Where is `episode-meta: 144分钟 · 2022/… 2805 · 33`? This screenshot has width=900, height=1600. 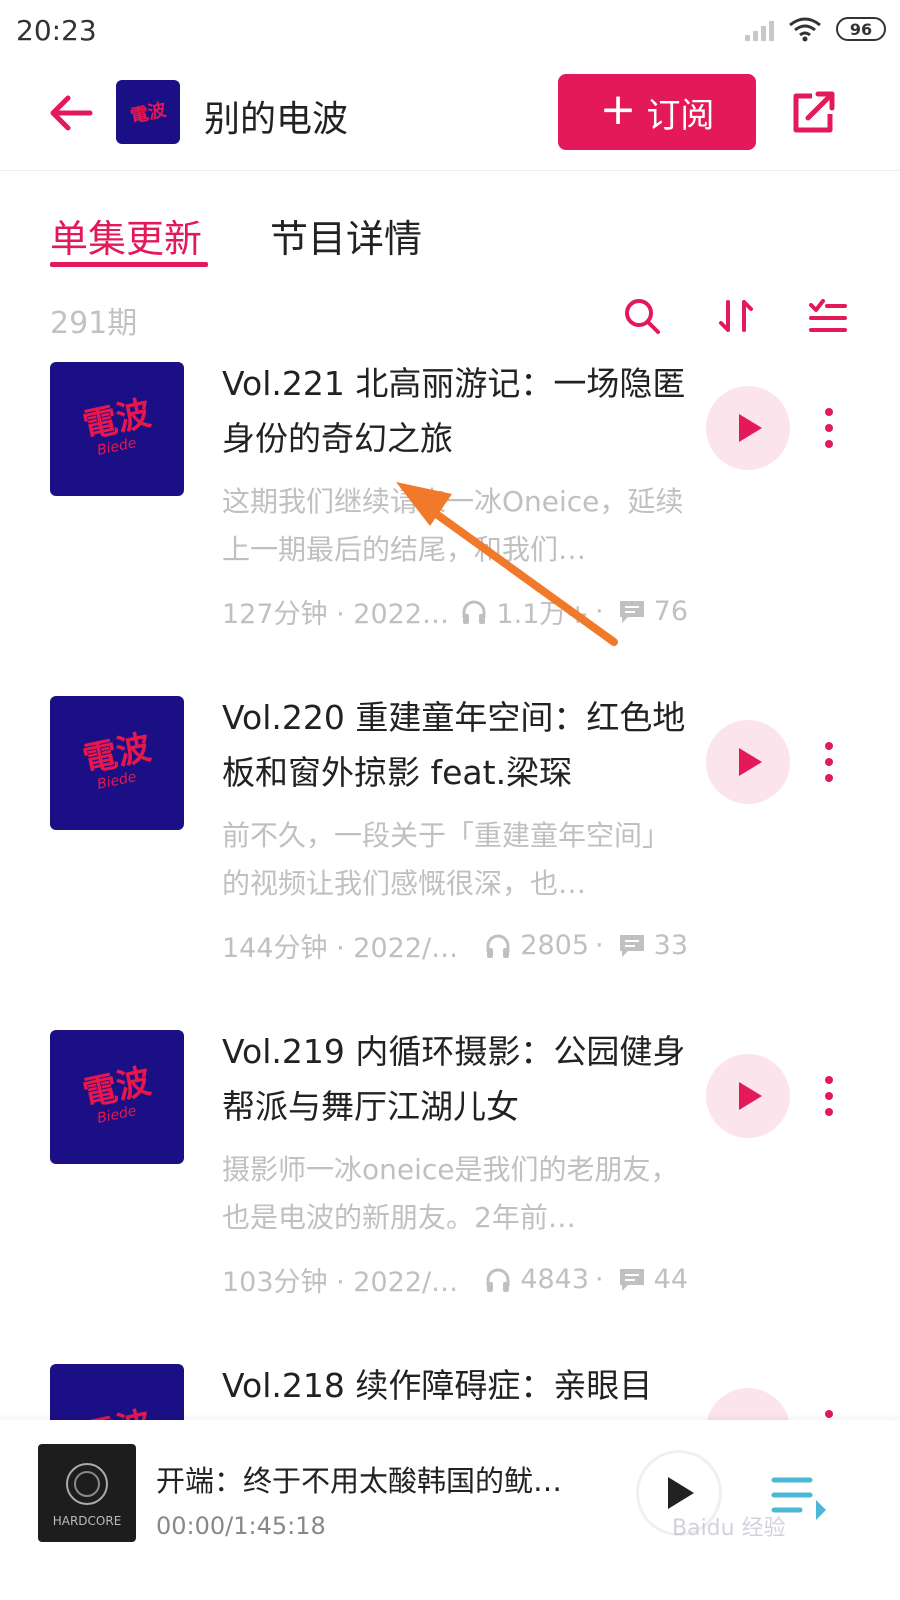
episode-meta: 144分钟 · 2022/… 2805 · 33 is located at coordinates (455, 945).